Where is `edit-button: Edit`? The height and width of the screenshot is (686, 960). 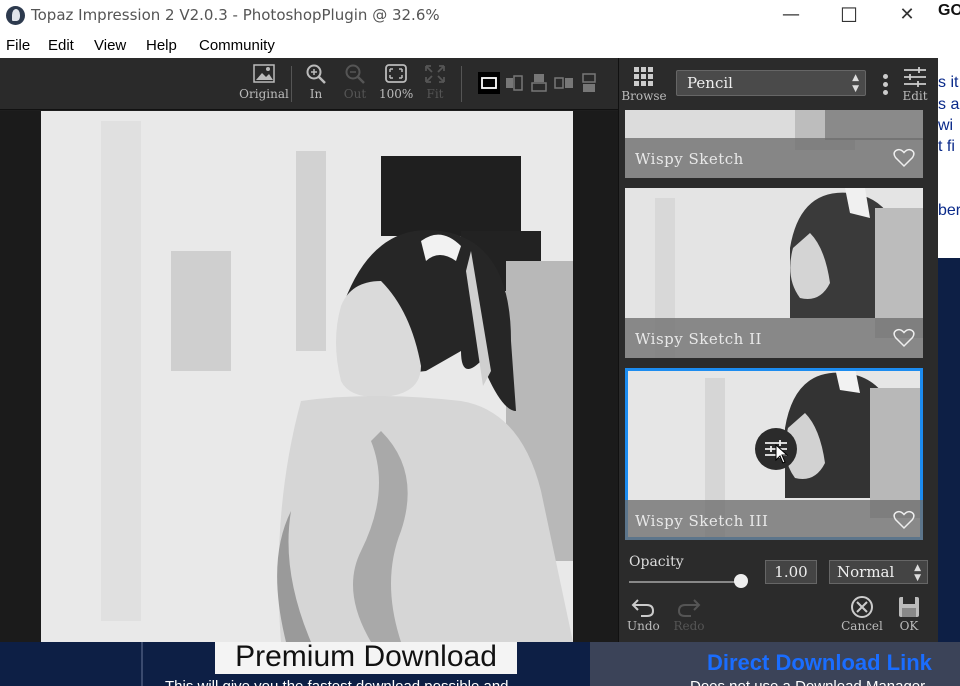
edit-button: Edit is located at coordinates (915, 84).